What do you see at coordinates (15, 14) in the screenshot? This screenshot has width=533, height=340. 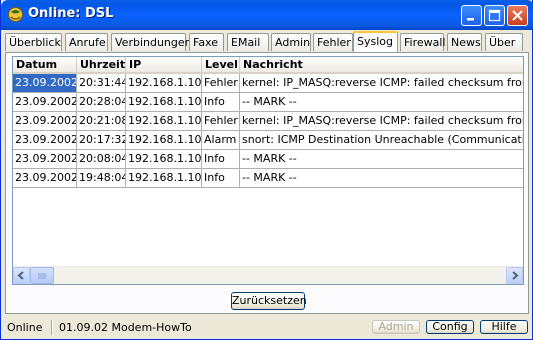 I see `app-icon` at bounding box center [15, 14].